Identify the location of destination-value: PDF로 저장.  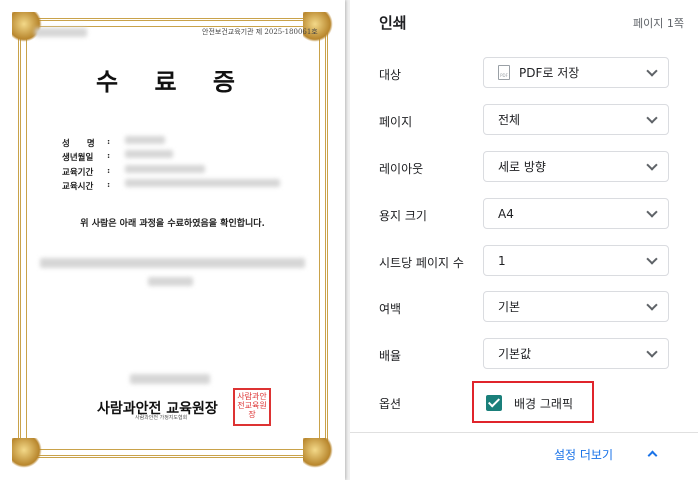
(549, 73).